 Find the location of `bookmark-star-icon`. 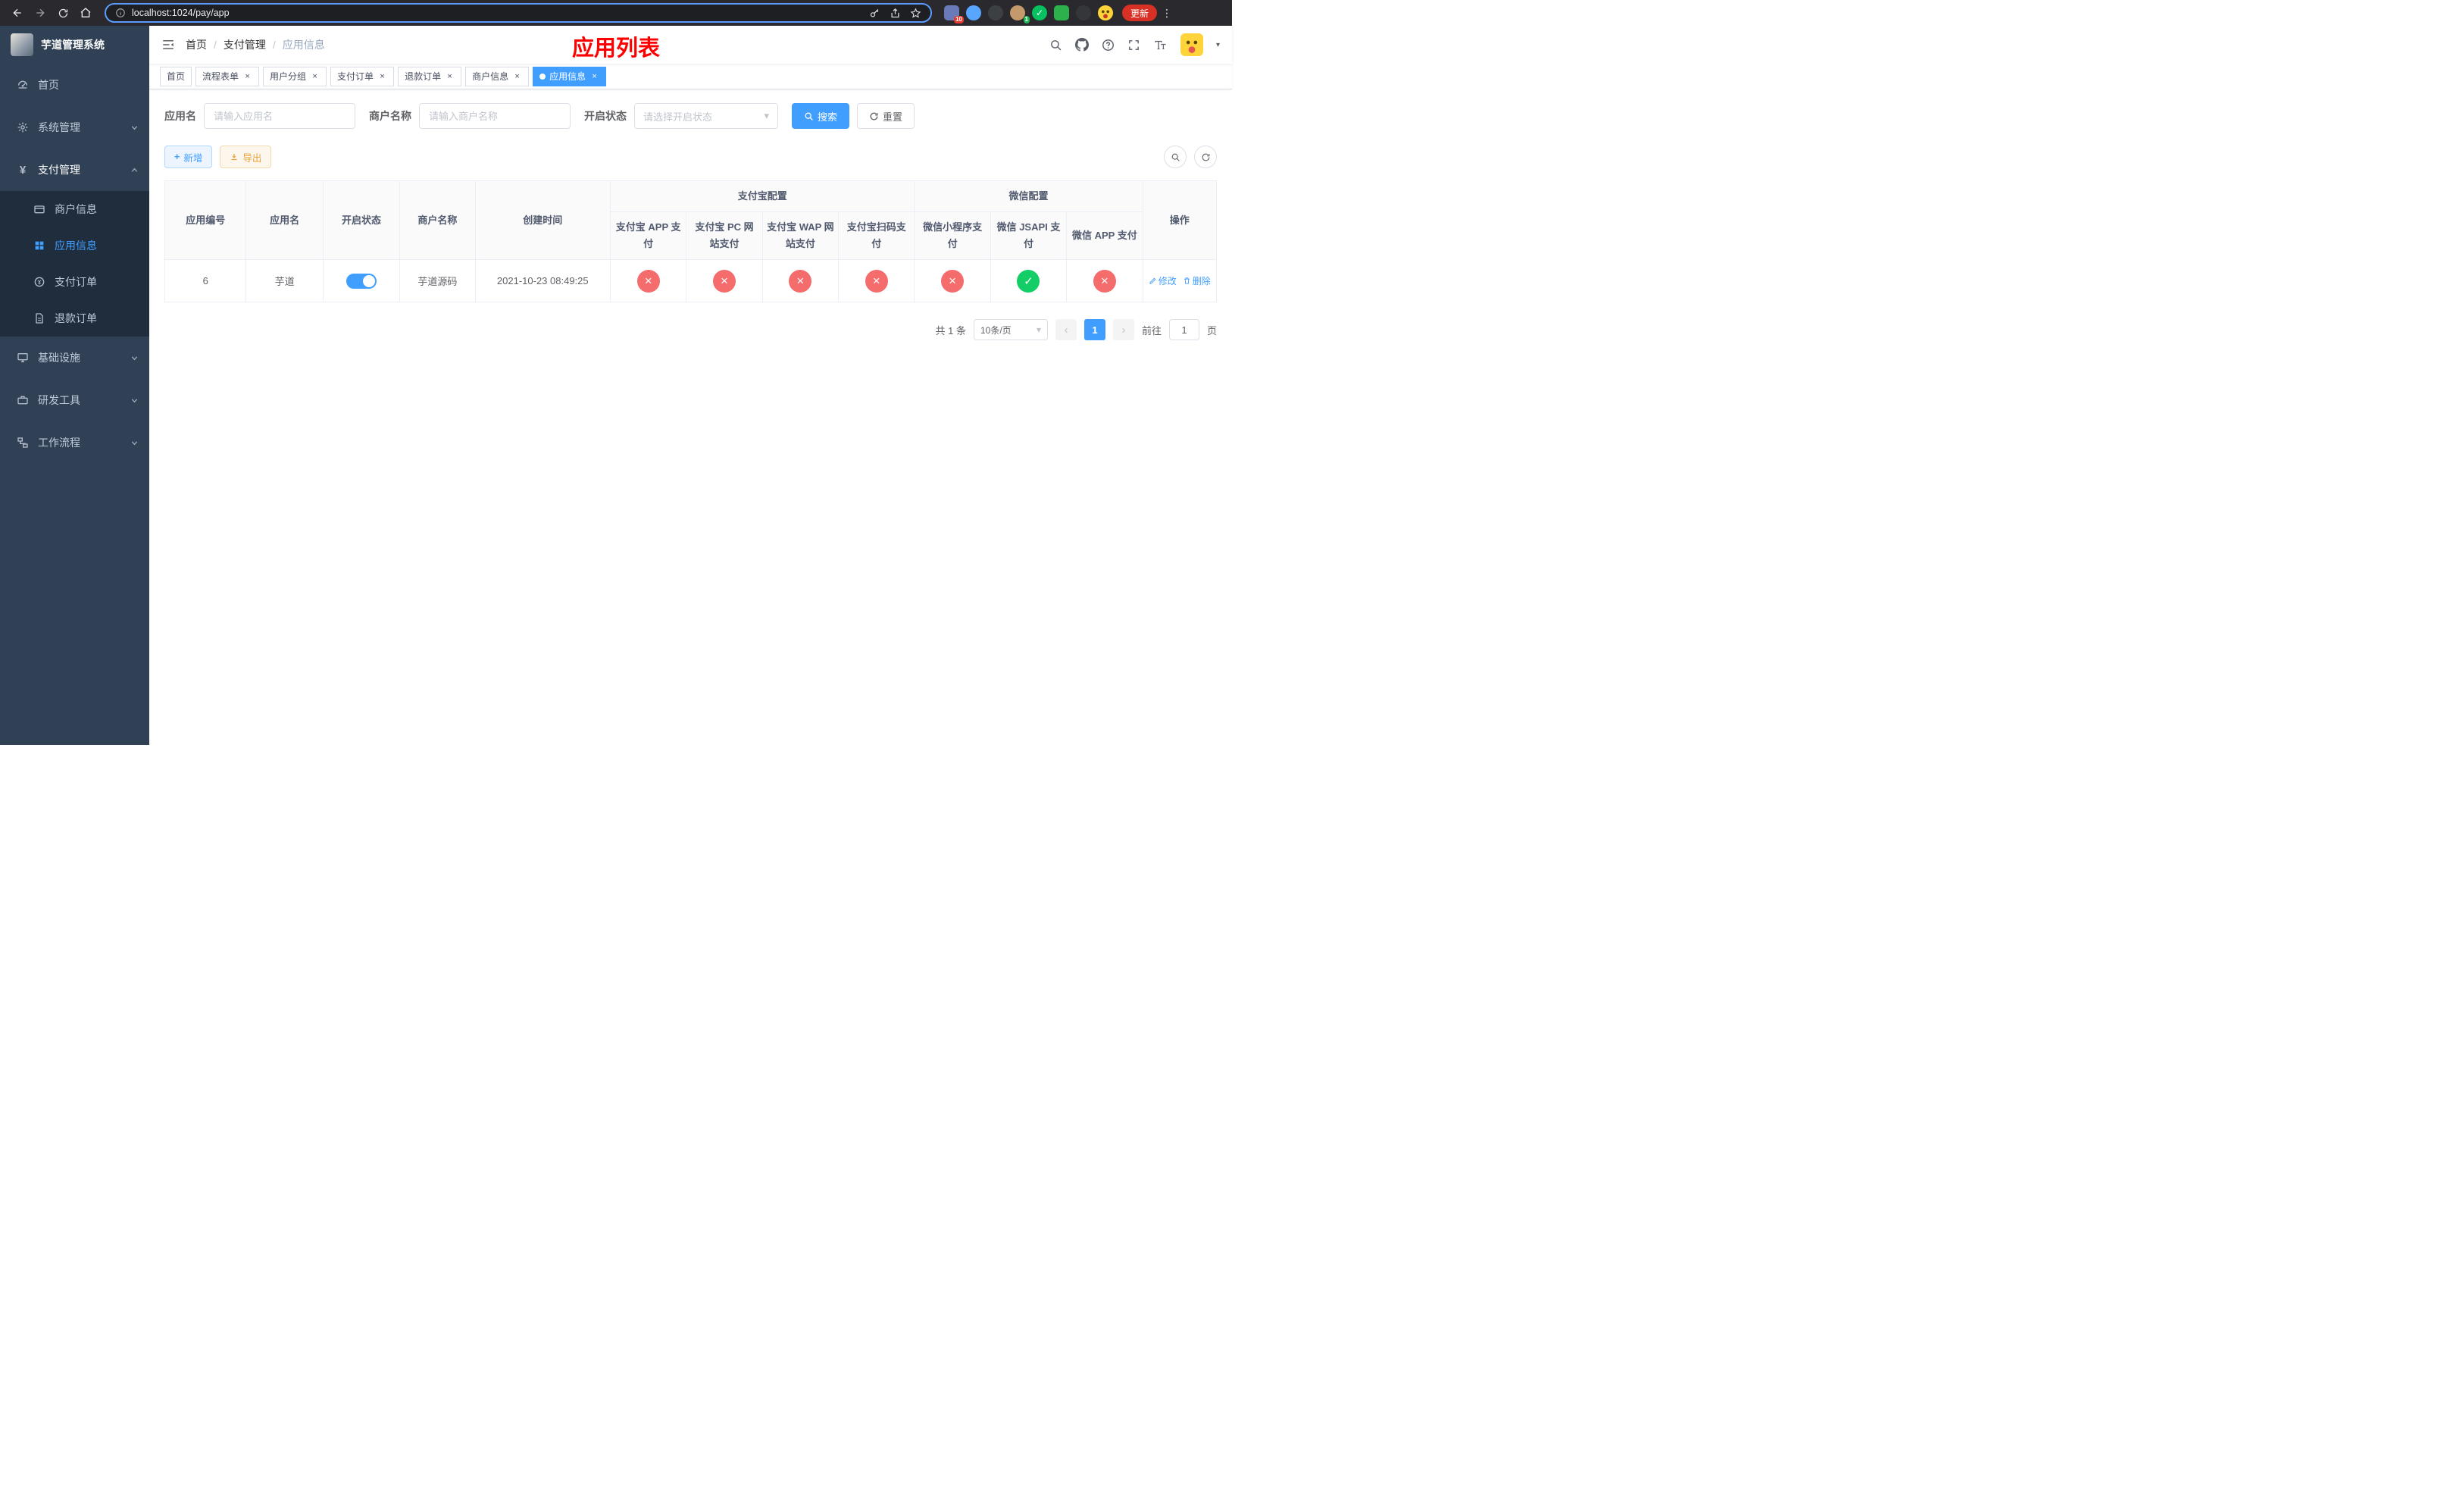

bookmark-star-icon is located at coordinates (915, 14).